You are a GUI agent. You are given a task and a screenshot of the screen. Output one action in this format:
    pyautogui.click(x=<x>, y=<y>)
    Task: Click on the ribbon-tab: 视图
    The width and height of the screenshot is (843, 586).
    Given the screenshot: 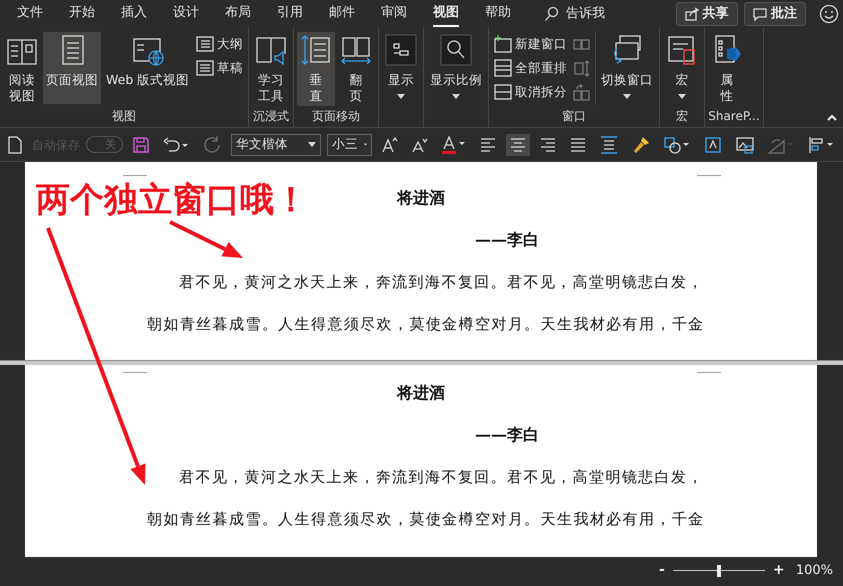 What is the action you would take?
    pyautogui.click(x=446, y=14)
    